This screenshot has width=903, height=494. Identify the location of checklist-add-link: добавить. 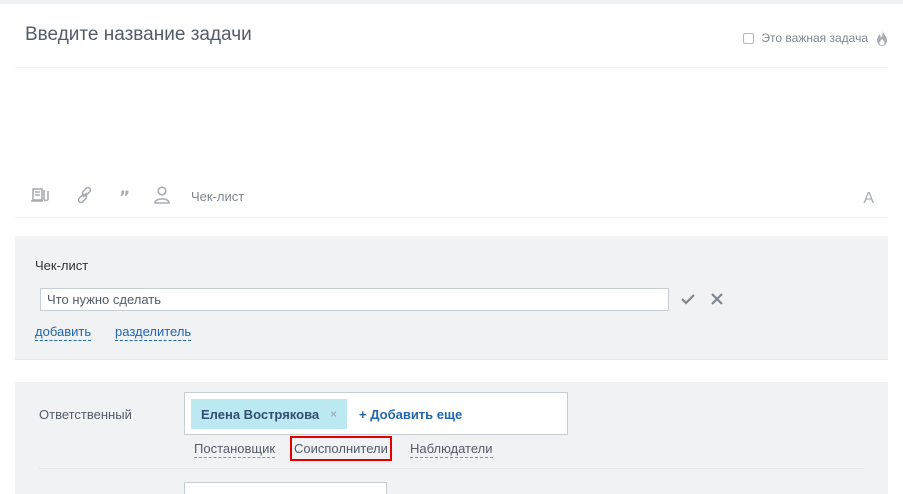
(63, 332).